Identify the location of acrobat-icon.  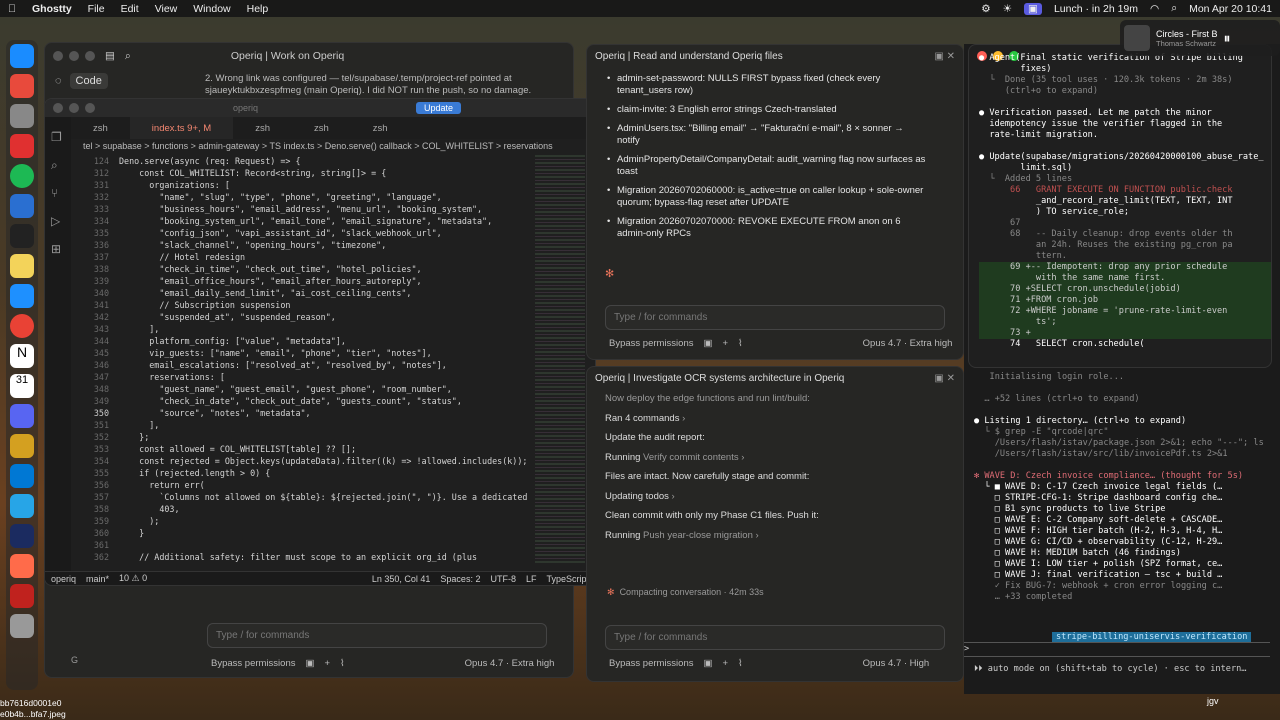
(22, 596).